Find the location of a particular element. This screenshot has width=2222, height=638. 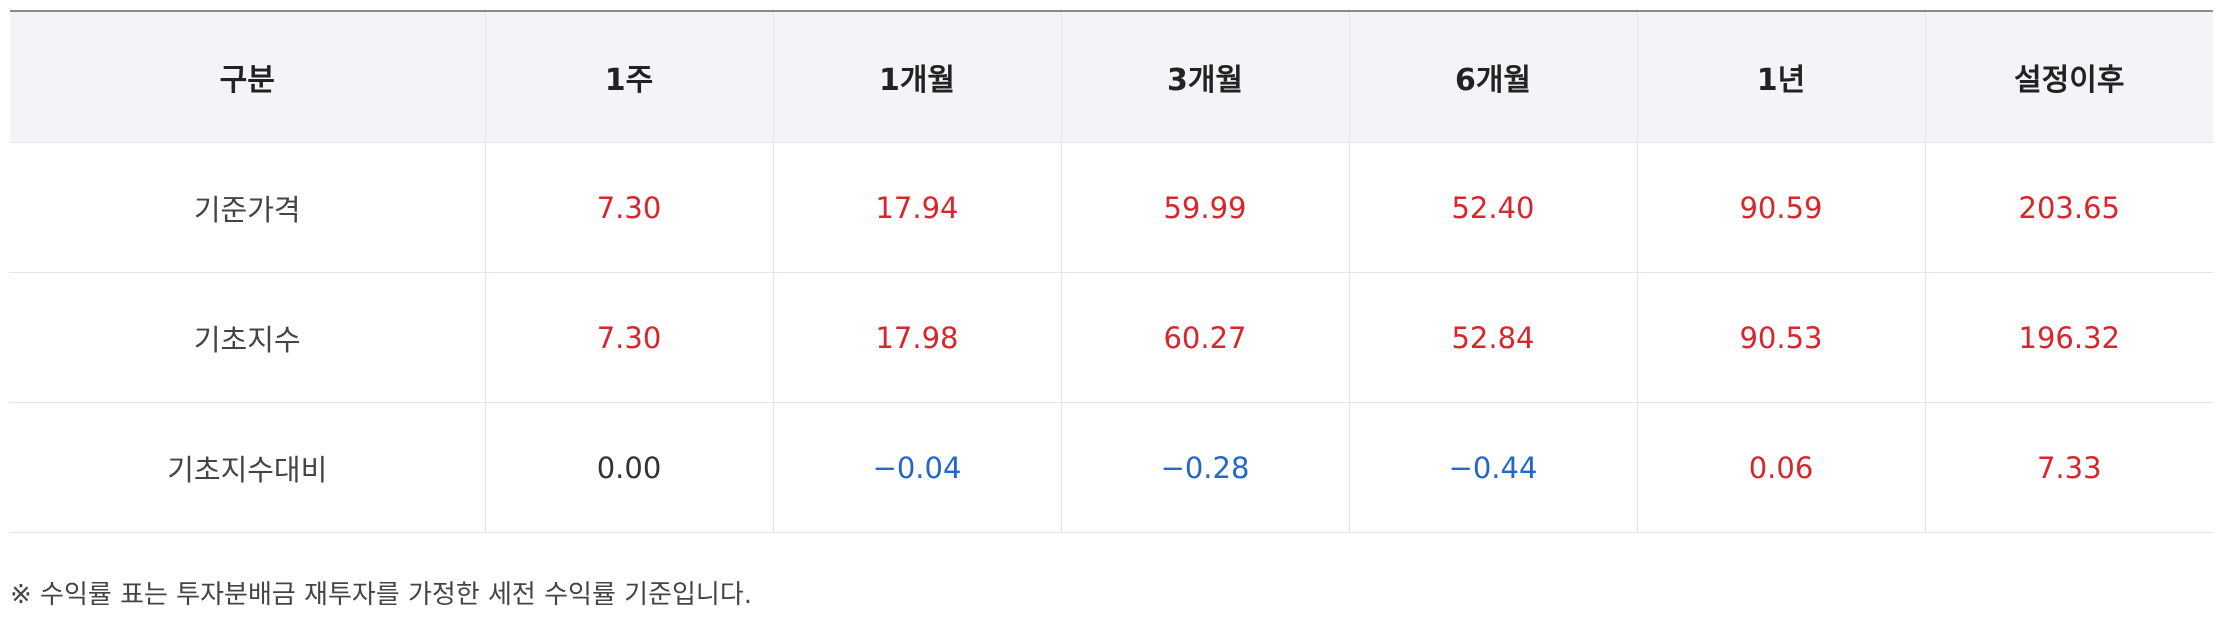

header-1-week: 1주 is located at coordinates (628, 76).